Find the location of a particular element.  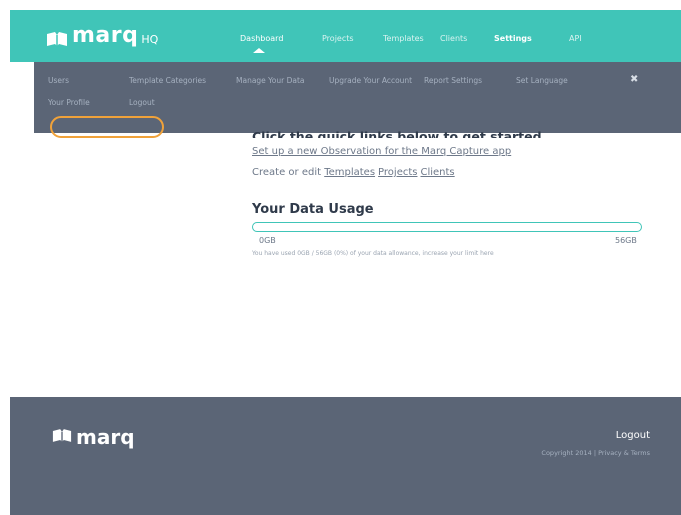

footer-brand-name: marq is located at coordinates (105, 437).